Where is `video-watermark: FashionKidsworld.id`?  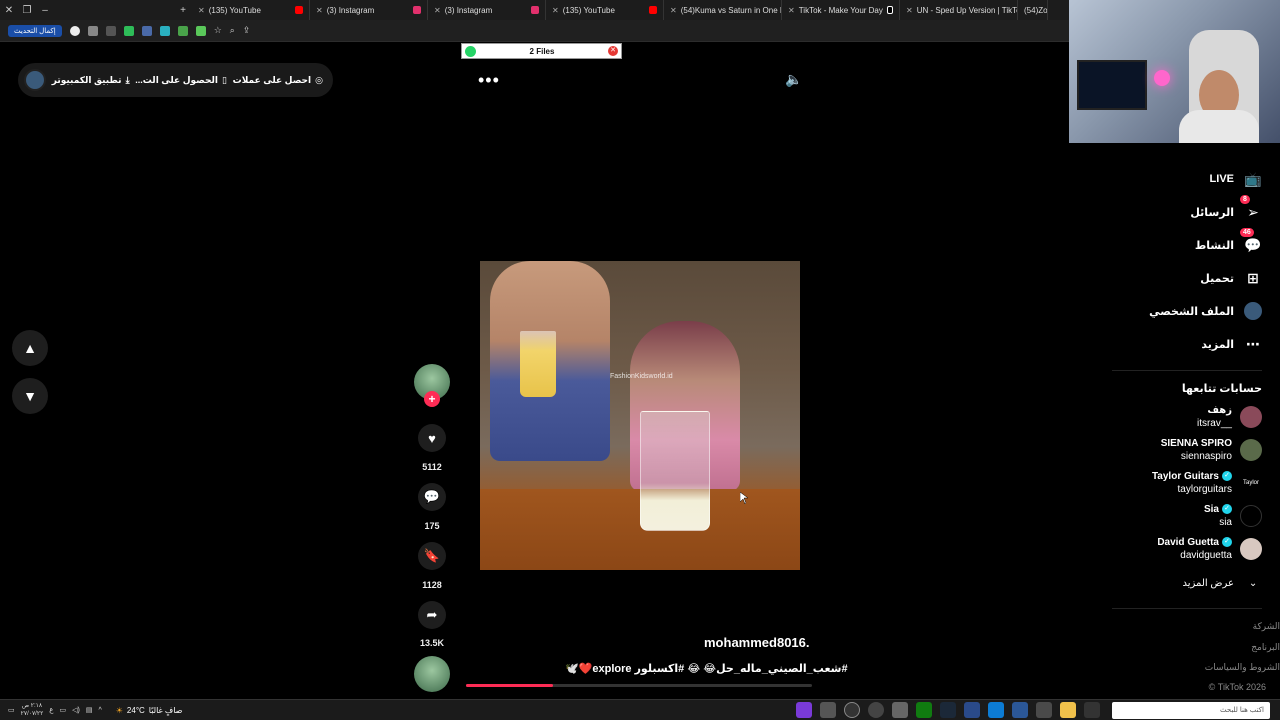 video-watermark: FashionKidsworld.id is located at coordinates (641, 376).